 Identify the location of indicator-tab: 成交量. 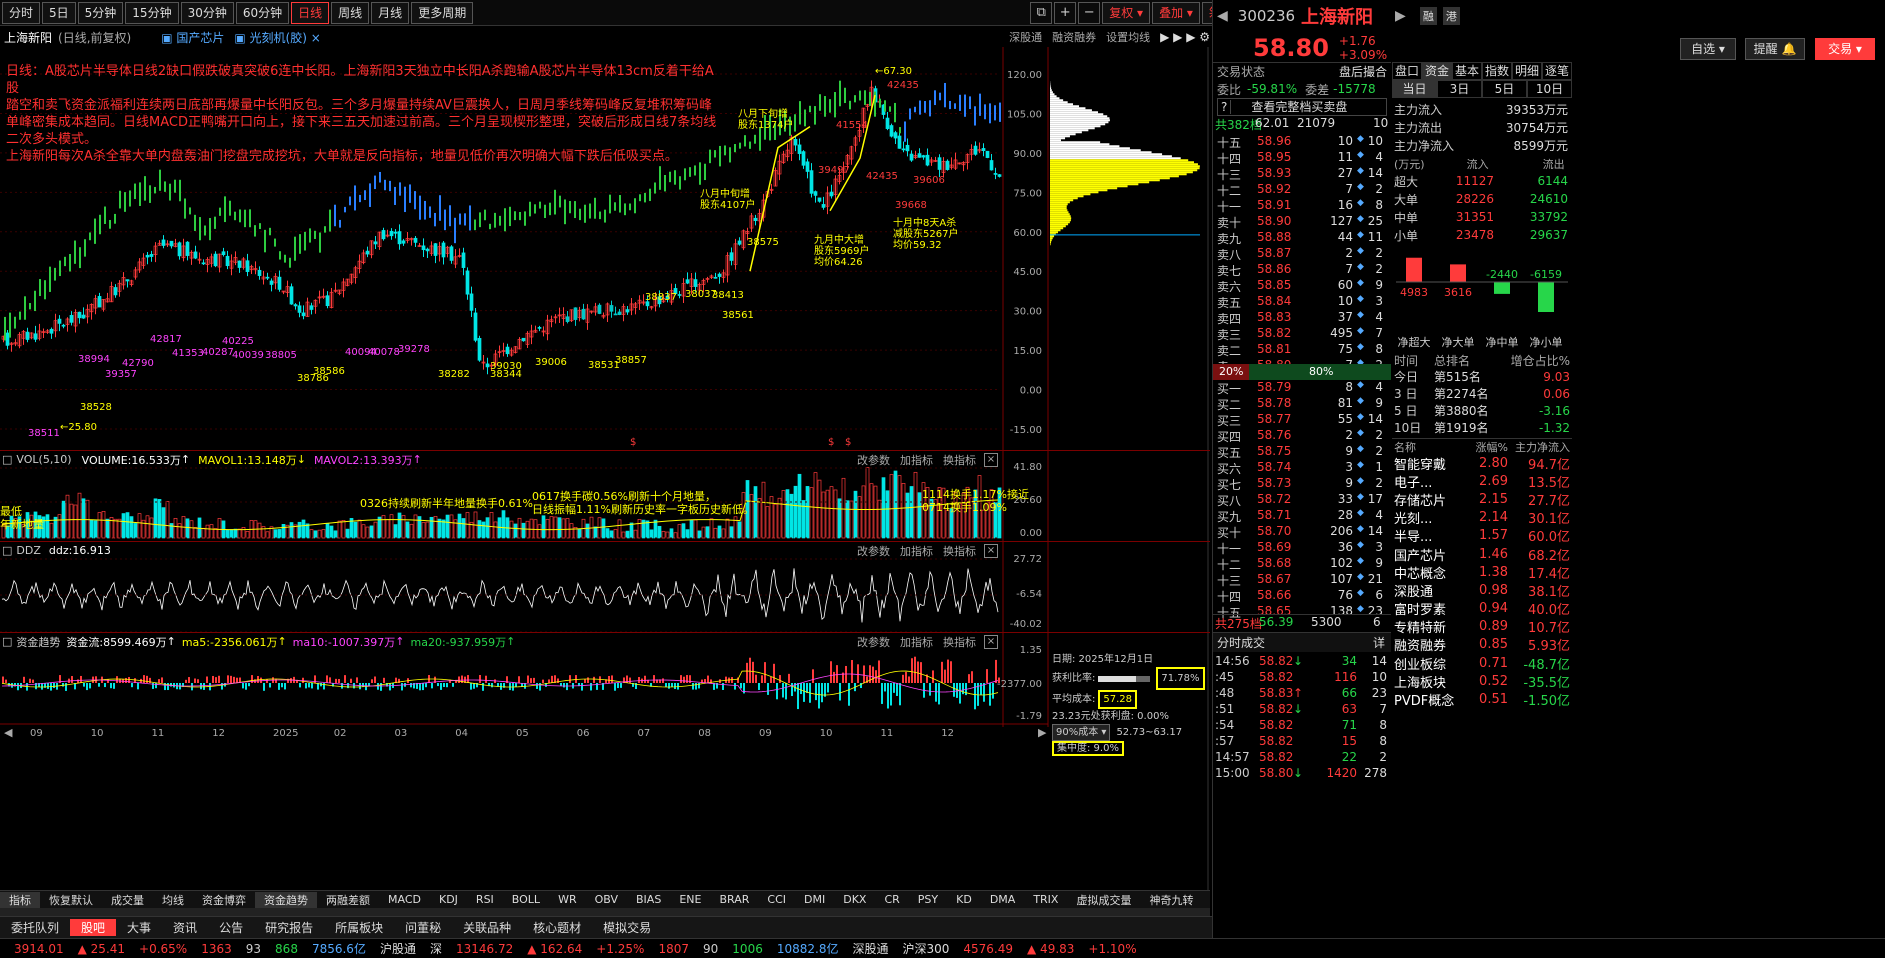
(127, 900).